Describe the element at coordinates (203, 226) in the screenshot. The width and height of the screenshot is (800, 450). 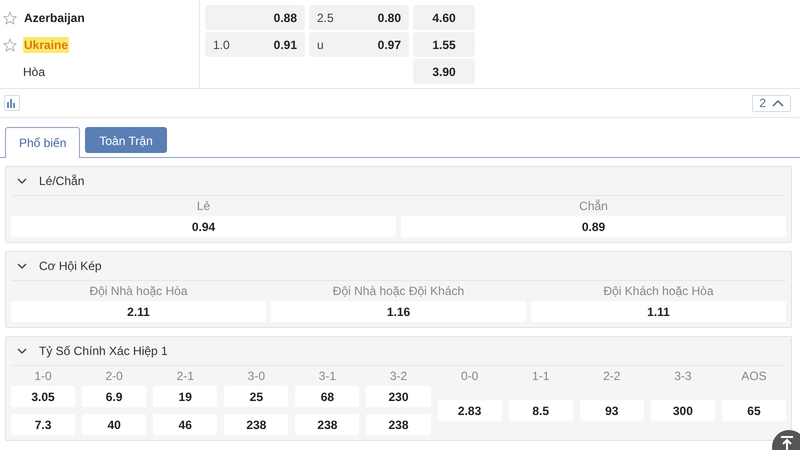
I see `odds-button: 0.94` at that location.